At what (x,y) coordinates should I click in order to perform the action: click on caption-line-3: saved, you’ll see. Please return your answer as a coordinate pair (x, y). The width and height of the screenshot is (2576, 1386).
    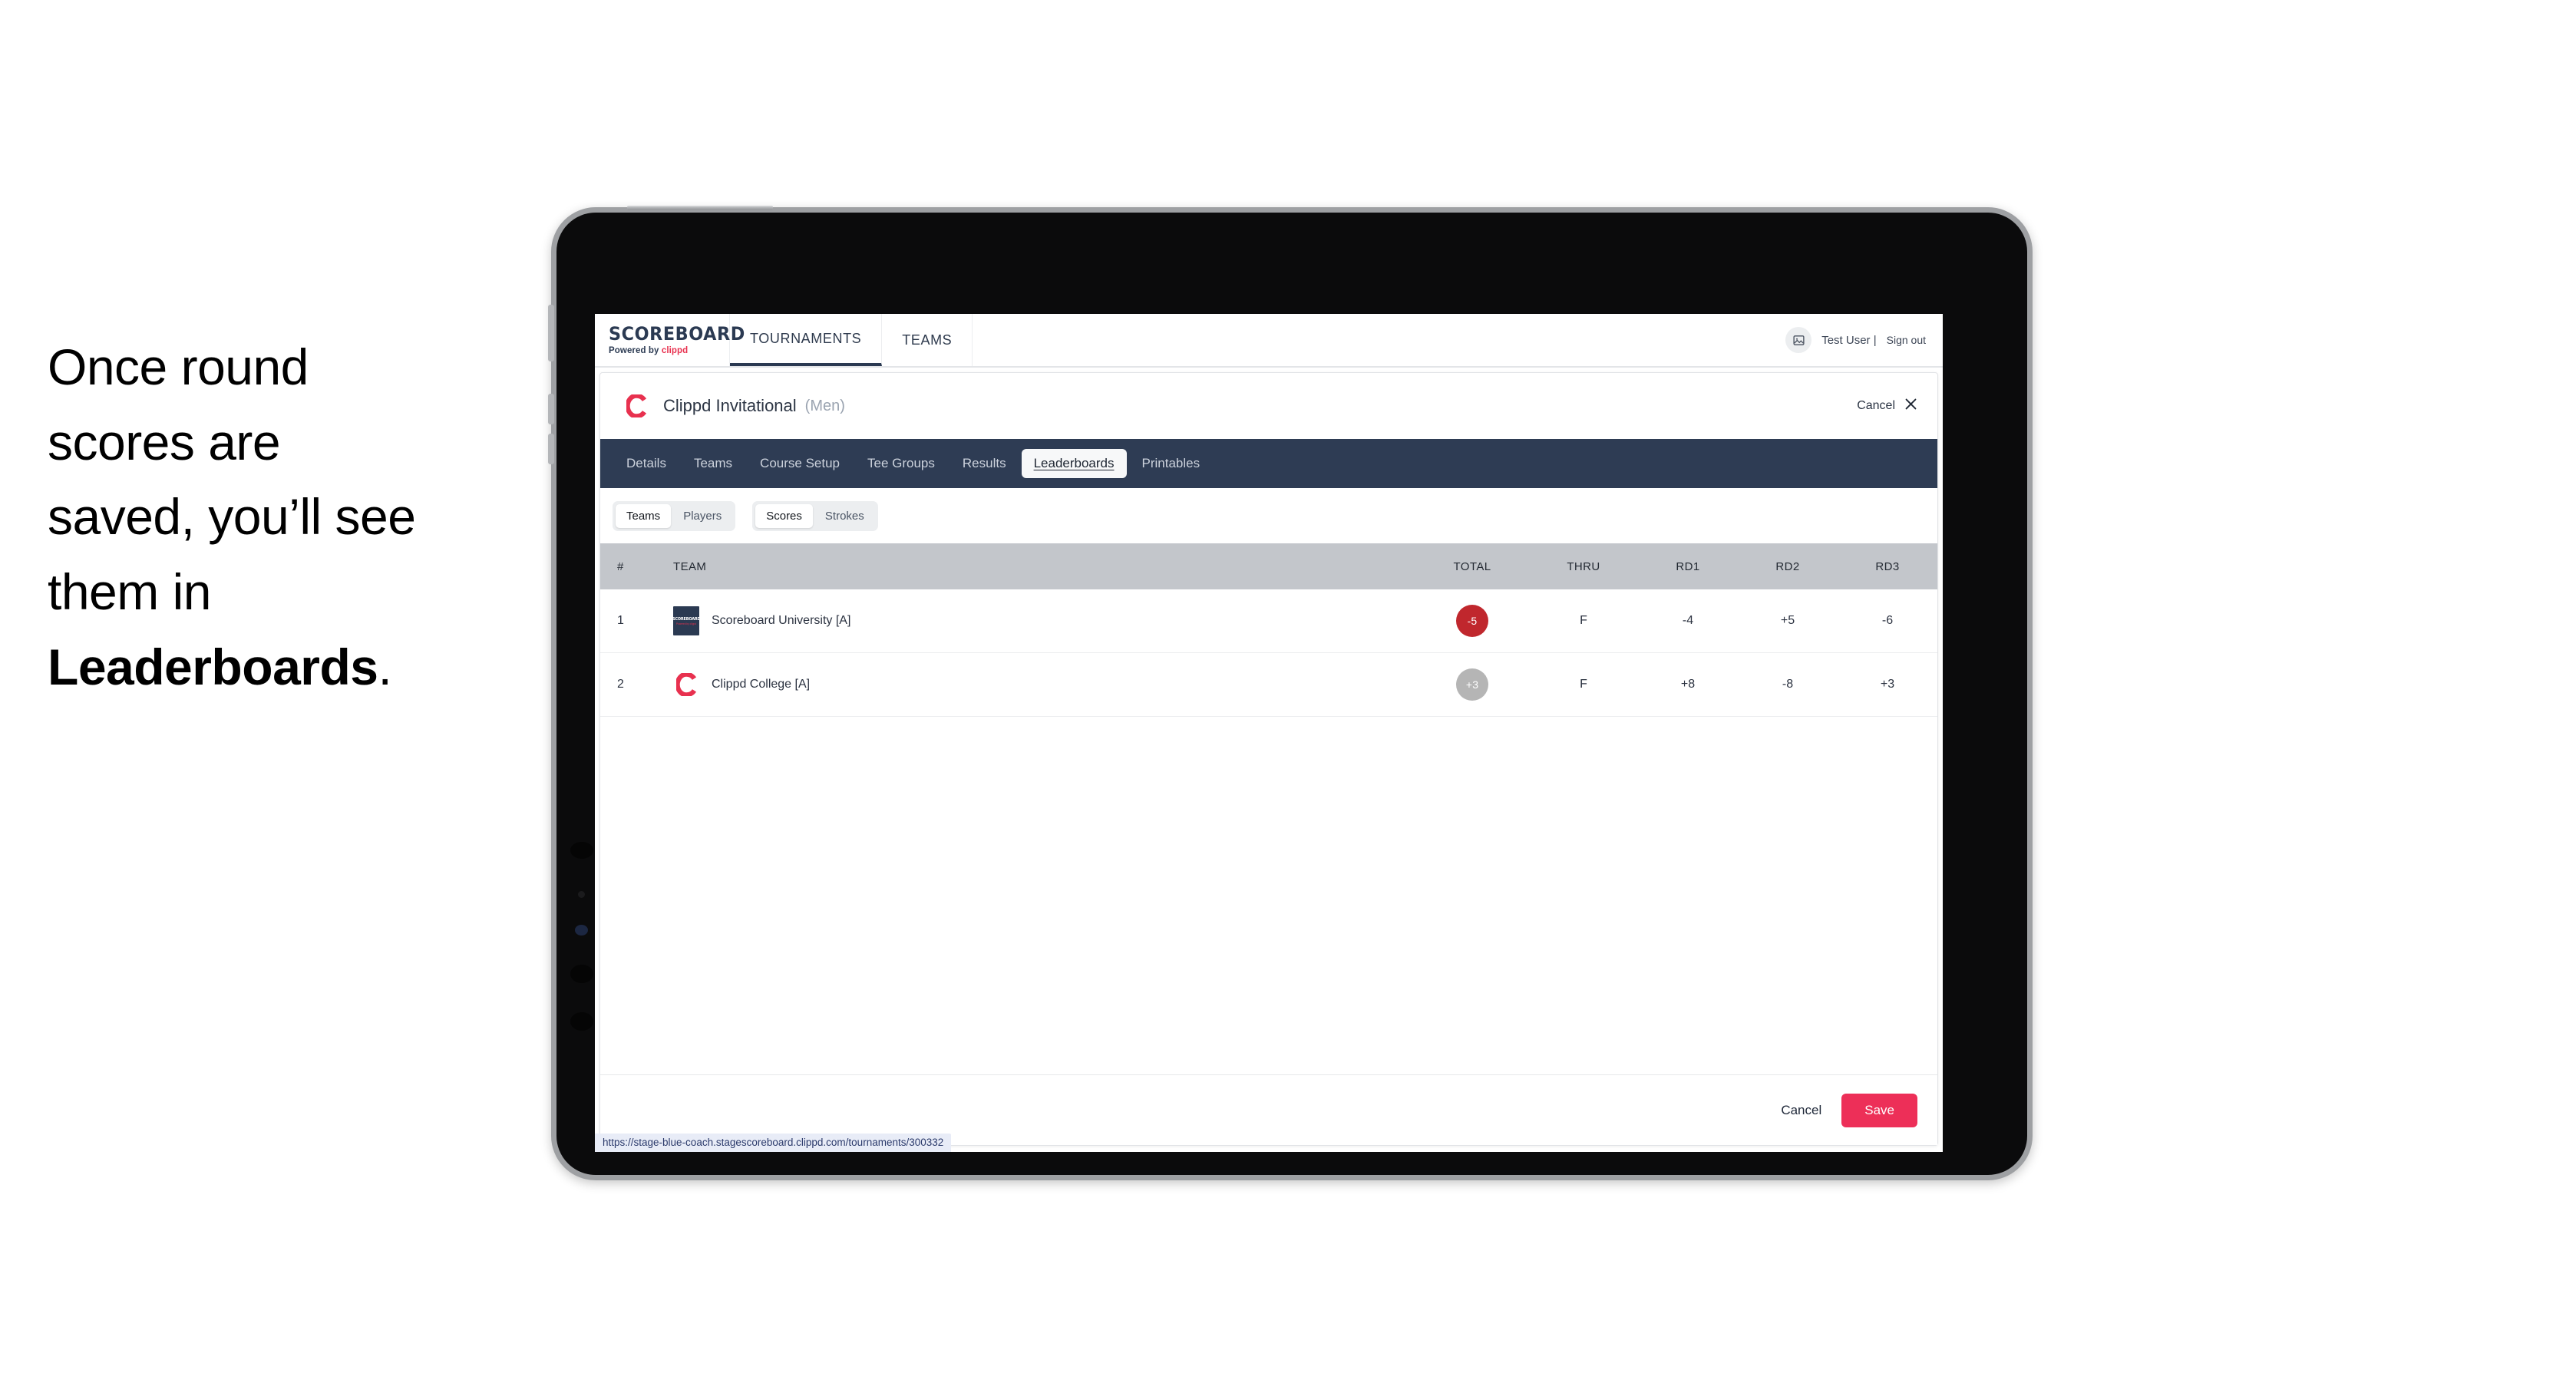
    Looking at the image, I should click on (232, 517).